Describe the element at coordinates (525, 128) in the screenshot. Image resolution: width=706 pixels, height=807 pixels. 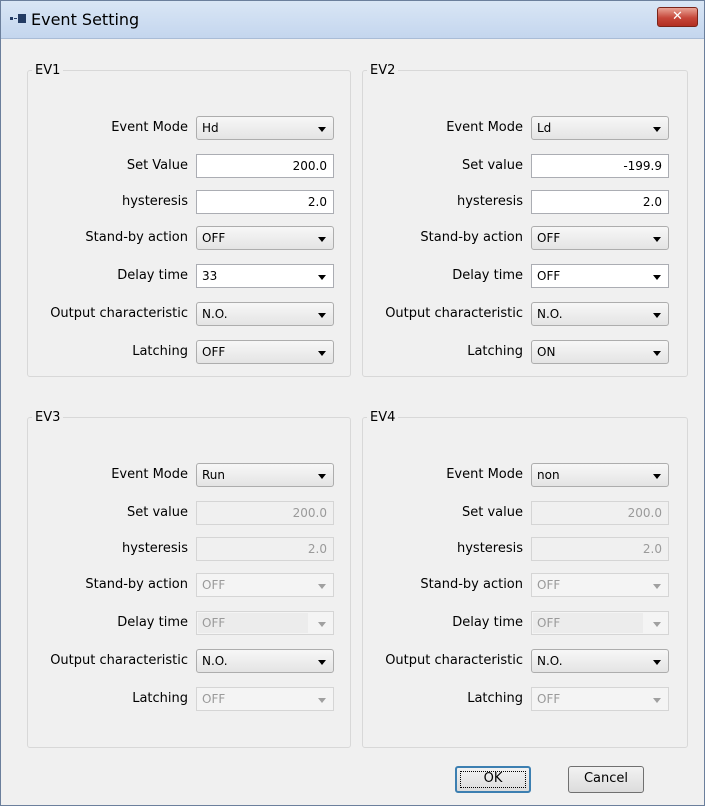
I see `field-row-event-mode: Event Mode Ld` at that location.